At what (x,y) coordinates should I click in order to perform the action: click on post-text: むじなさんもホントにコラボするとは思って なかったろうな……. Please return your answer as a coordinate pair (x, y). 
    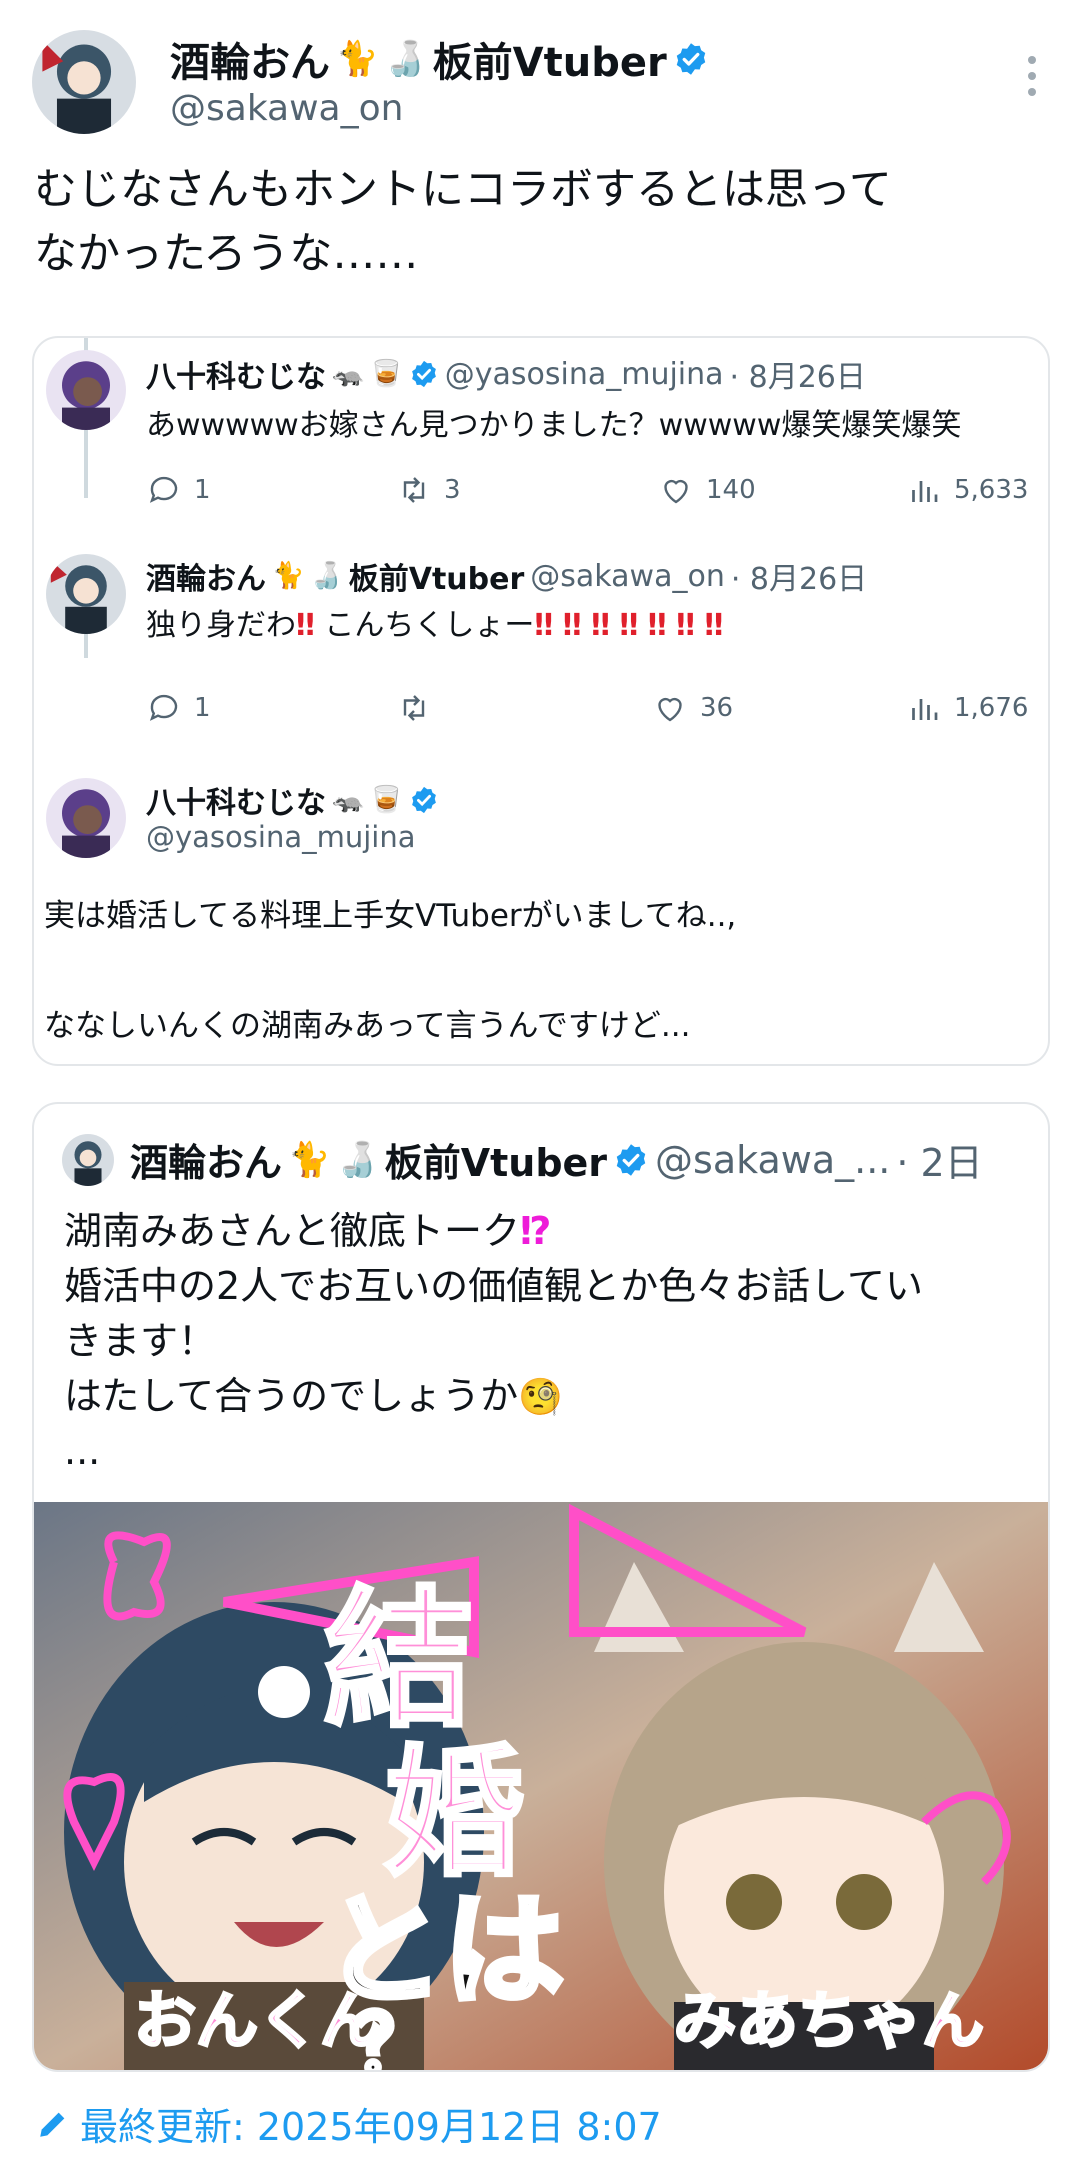
    Looking at the image, I should click on (539, 222).